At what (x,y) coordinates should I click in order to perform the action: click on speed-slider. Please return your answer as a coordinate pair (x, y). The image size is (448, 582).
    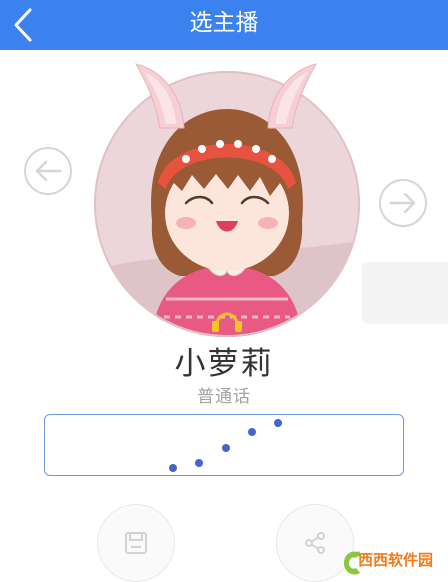
    Looking at the image, I should click on (224, 445).